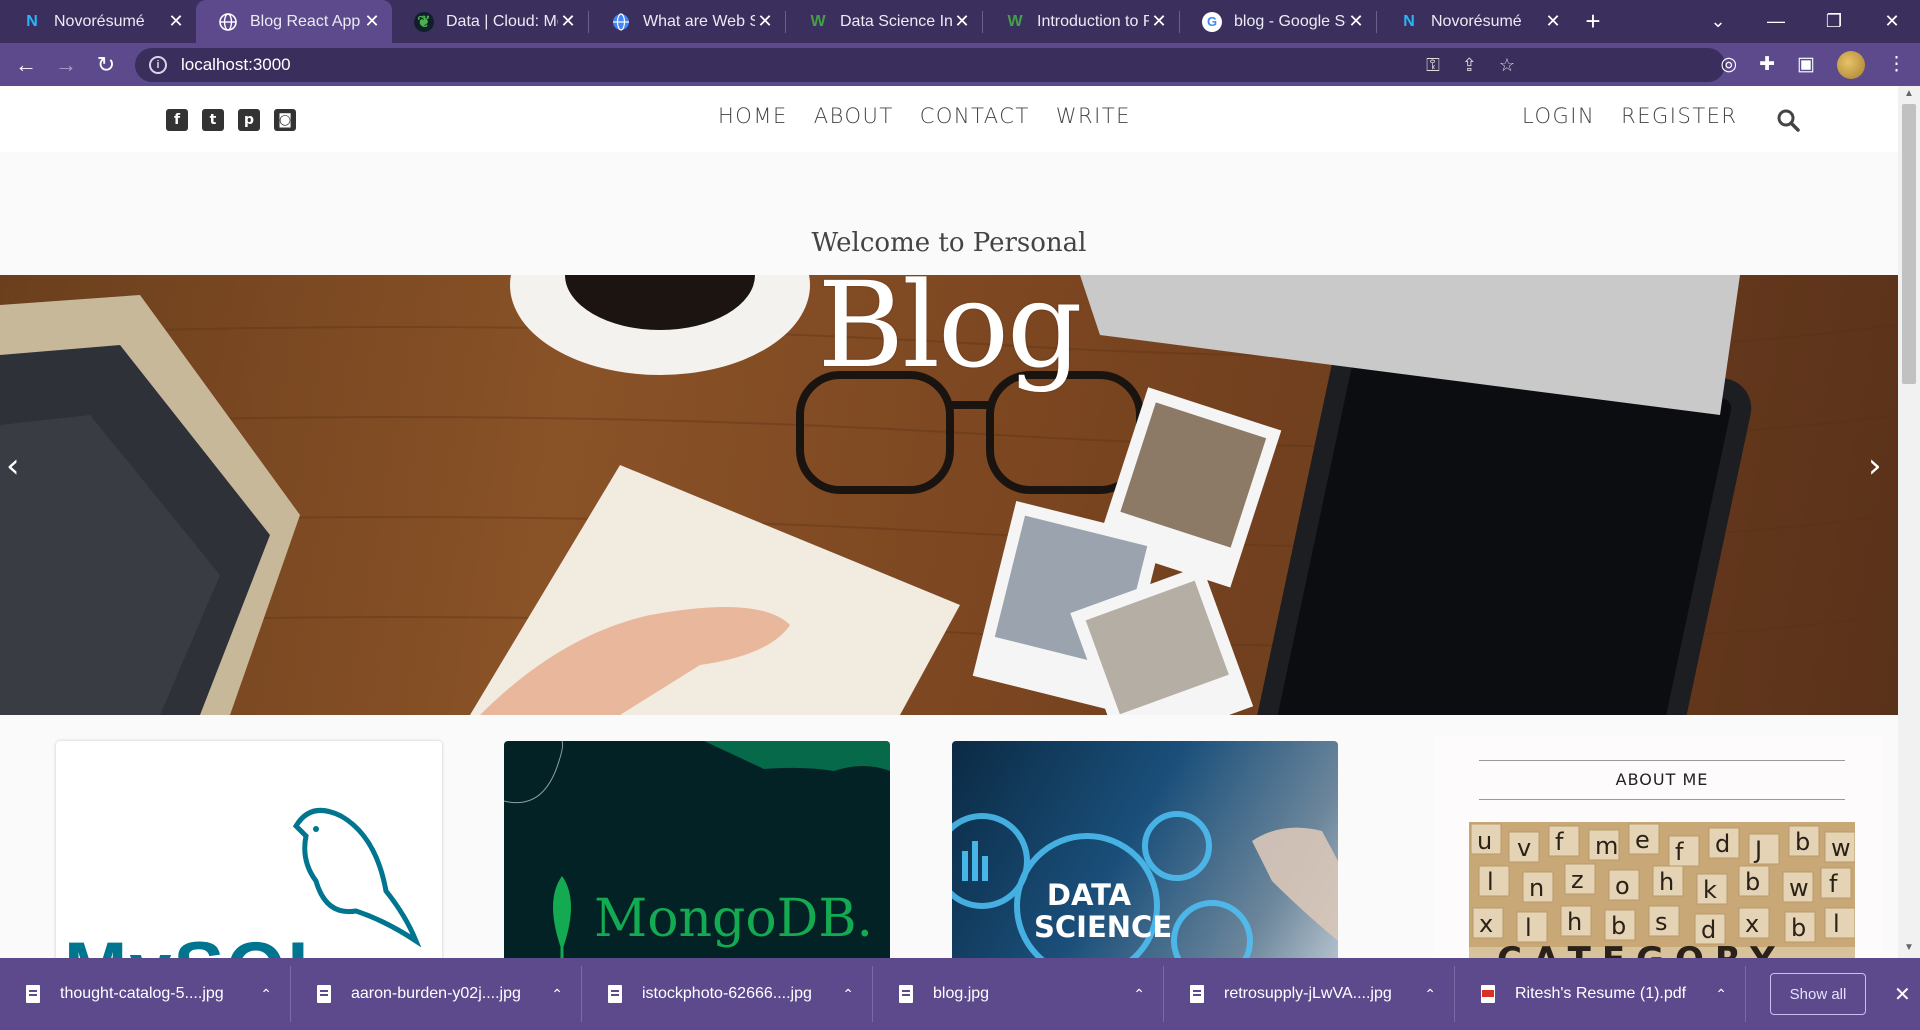 The image size is (1920, 1030). What do you see at coordinates (1642, 840) in the screenshot?
I see `svg-text: e` at bounding box center [1642, 840].